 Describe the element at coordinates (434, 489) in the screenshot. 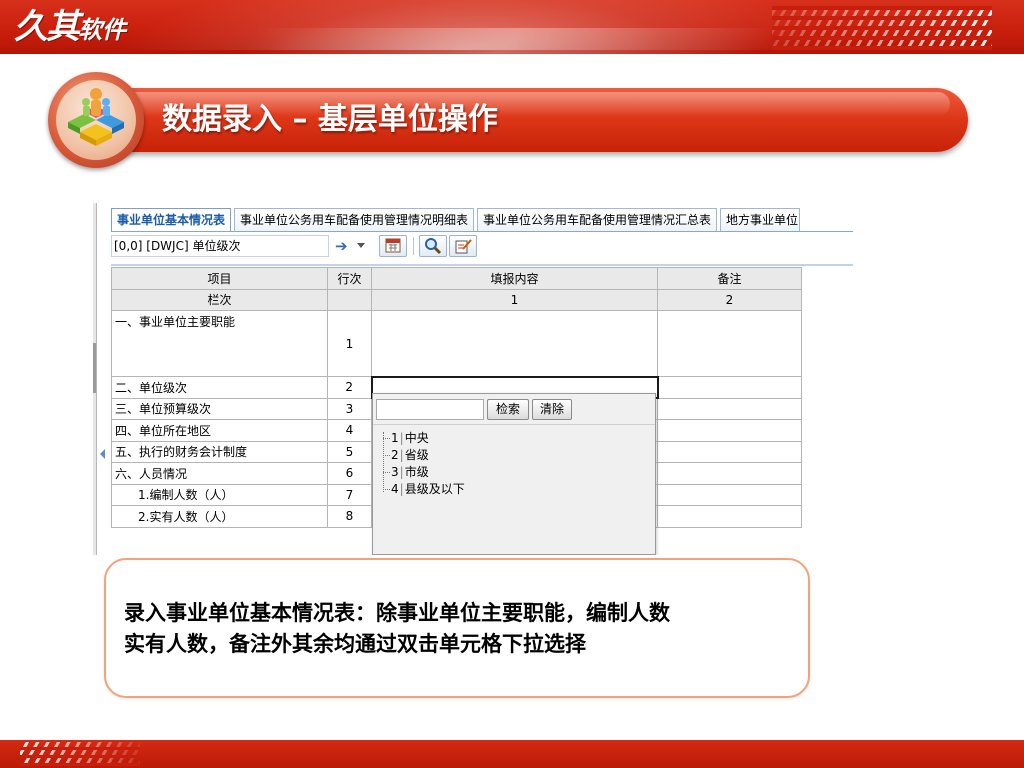

I see `option-label: 县级及以下` at that location.